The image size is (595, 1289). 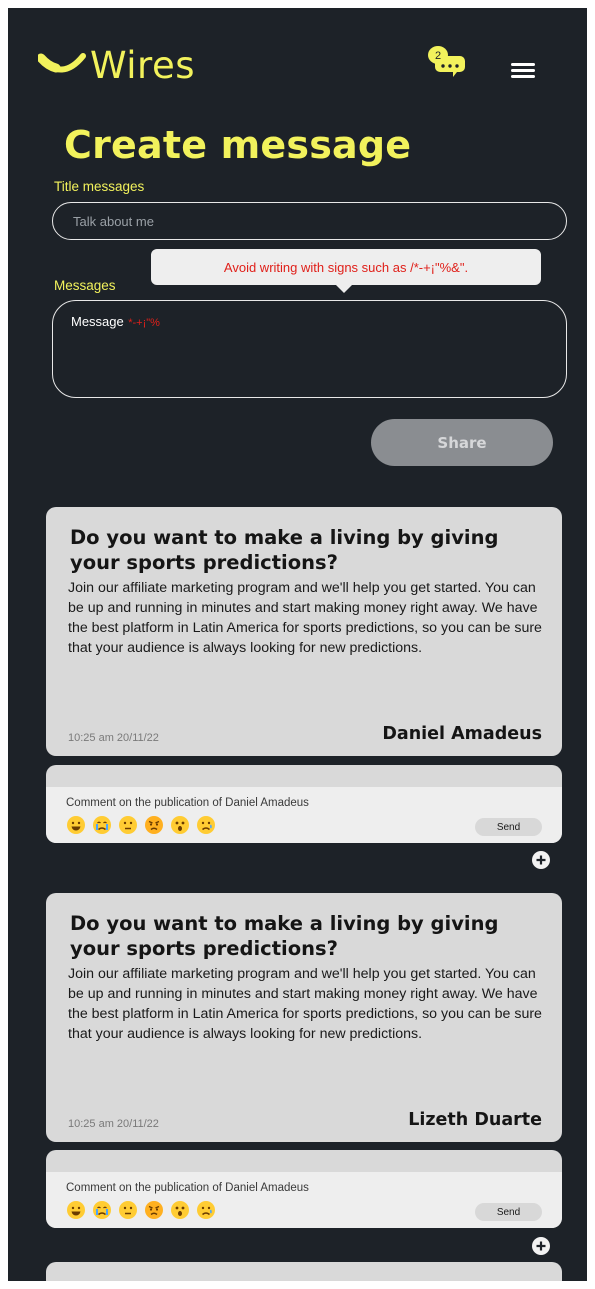 What do you see at coordinates (475, 1120) in the screenshot?
I see `post-author: Lizeth Duarte` at bounding box center [475, 1120].